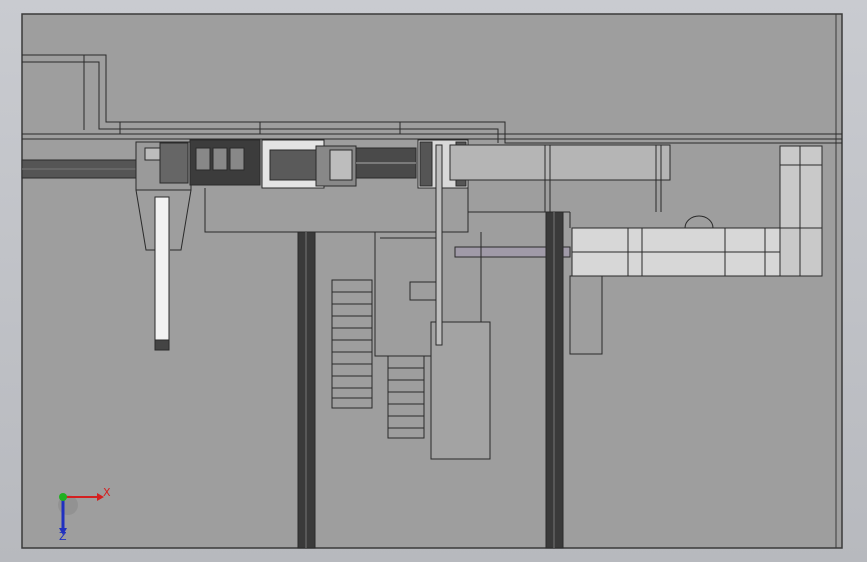 The height and width of the screenshot is (562, 867). I want to click on triad-y-axis, so click(63, 497).